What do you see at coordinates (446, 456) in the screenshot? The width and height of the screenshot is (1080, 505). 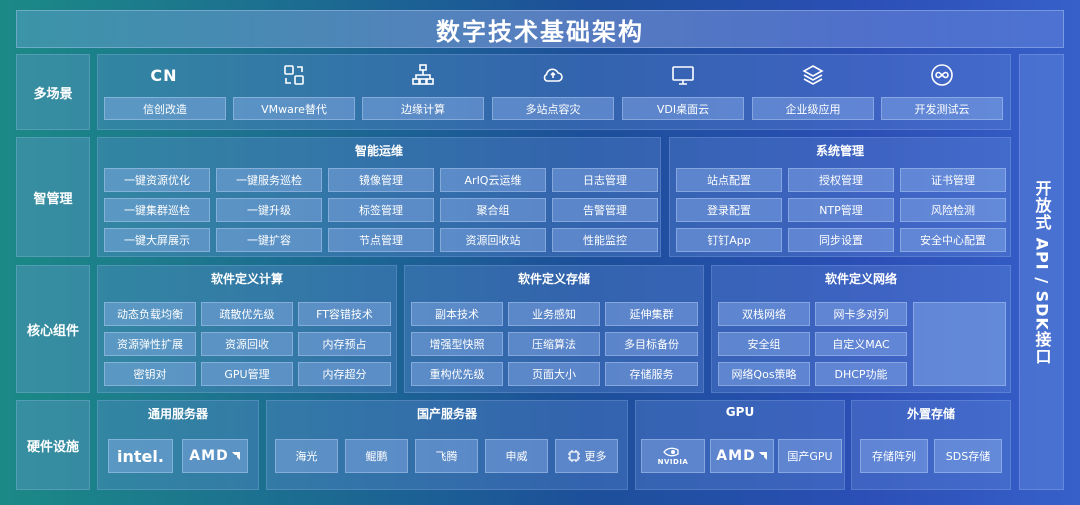 I see `domestic-server-item: 飞腾` at bounding box center [446, 456].